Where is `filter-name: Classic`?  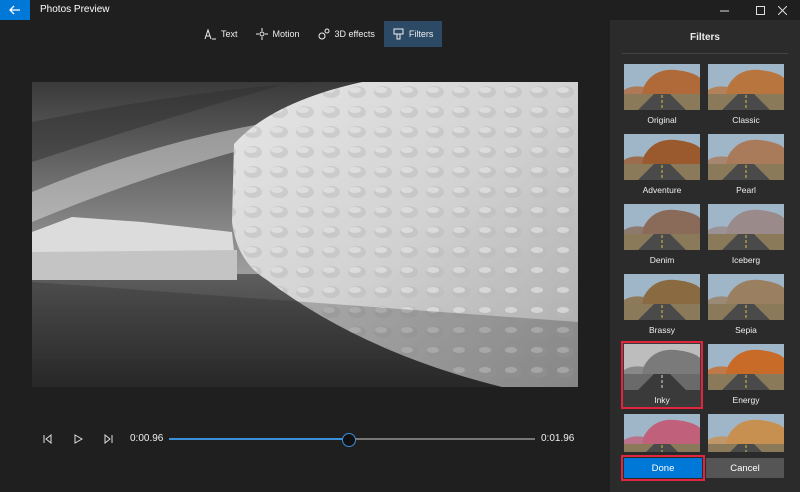
filter-name: Classic is located at coordinates (746, 120).